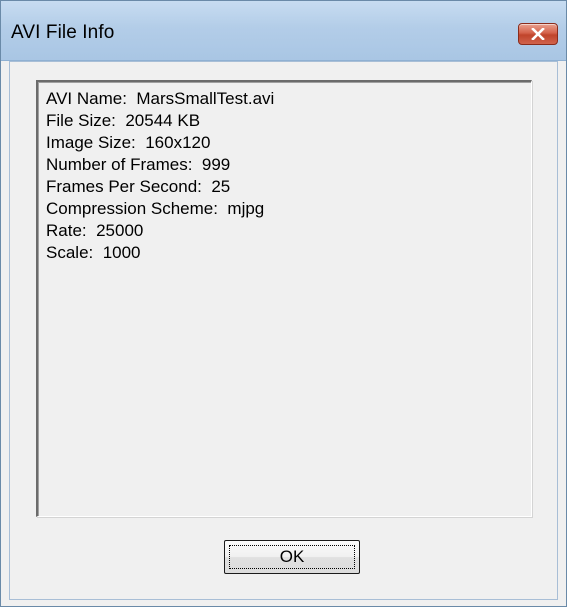 The width and height of the screenshot is (567, 607). What do you see at coordinates (155, 208) in the screenshot?
I see `compression-scheme-line: Compression Scheme: mjpg` at bounding box center [155, 208].